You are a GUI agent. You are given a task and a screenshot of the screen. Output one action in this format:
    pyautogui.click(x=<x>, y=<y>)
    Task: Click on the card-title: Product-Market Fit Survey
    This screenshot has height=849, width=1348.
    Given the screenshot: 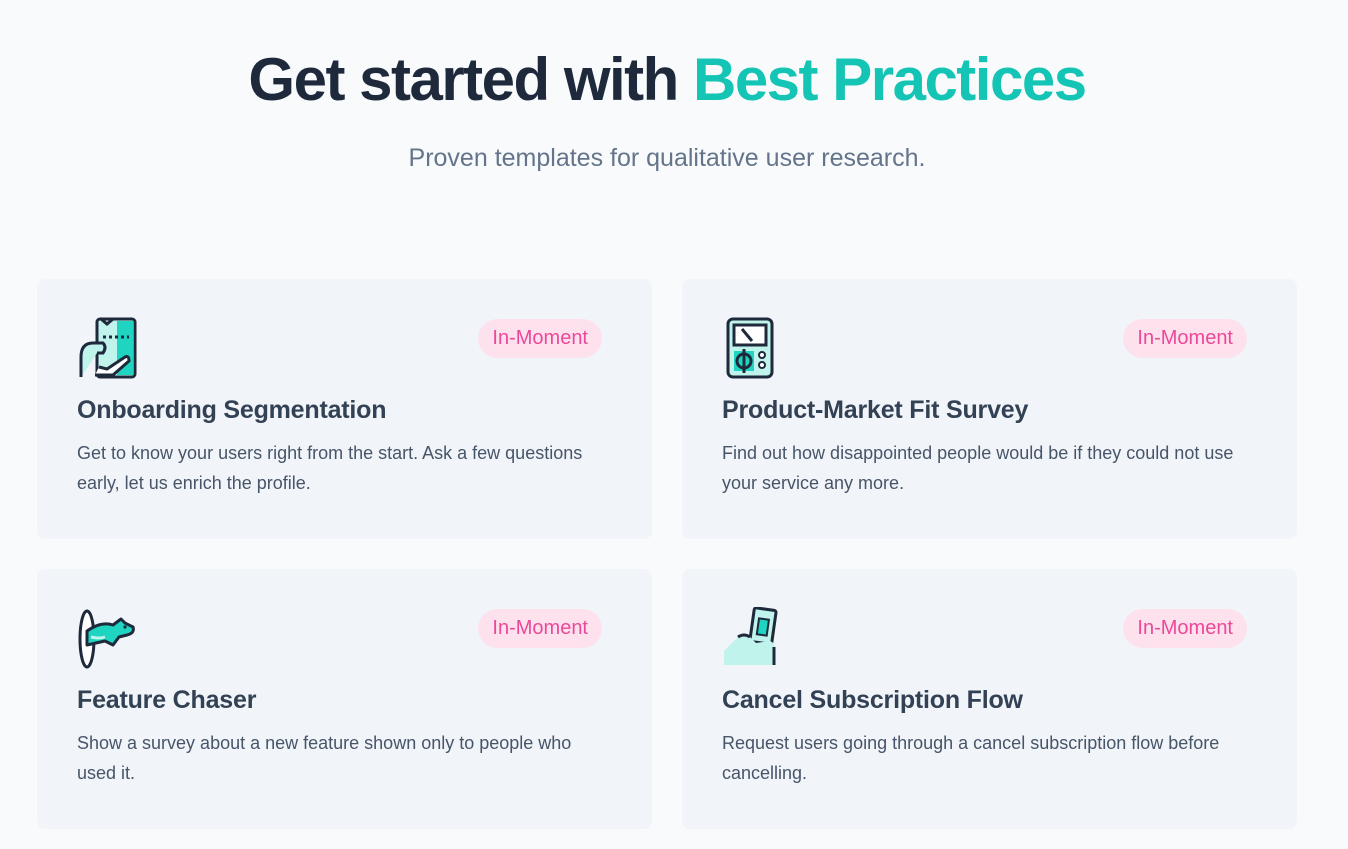 What is the action you would take?
    pyautogui.click(x=875, y=410)
    